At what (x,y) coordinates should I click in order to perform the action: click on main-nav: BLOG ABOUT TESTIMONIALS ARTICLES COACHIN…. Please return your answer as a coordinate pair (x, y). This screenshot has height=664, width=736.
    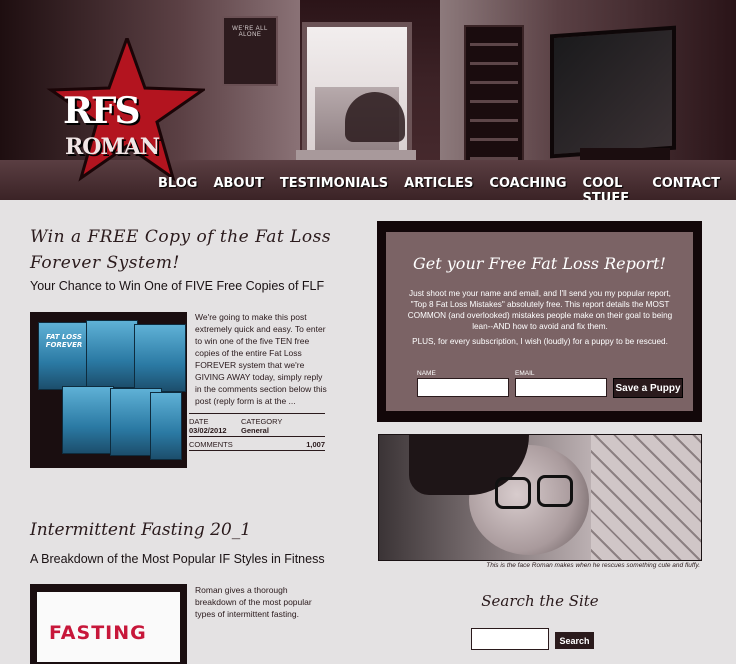
    Looking at the image, I should click on (447, 188).